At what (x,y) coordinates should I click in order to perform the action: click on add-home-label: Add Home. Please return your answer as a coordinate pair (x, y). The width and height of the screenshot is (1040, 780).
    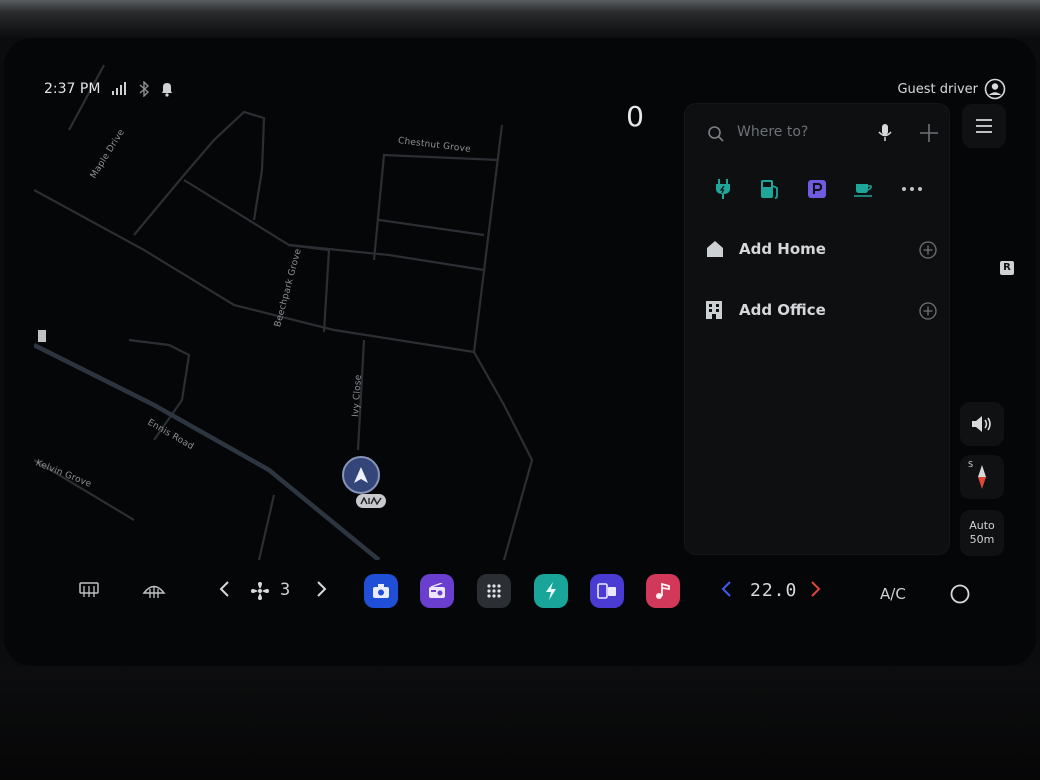
    Looking at the image, I should click on (782, 249).